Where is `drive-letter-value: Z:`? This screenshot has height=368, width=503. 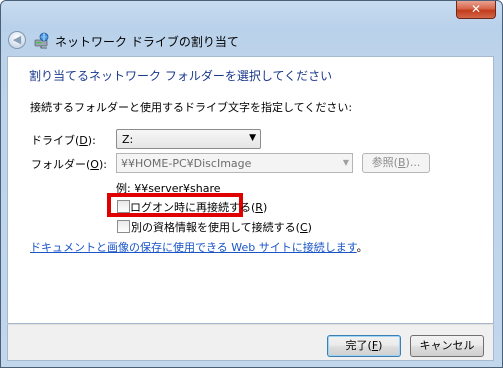 drive-letter-value: Z: is located at coordinates (128, 139).